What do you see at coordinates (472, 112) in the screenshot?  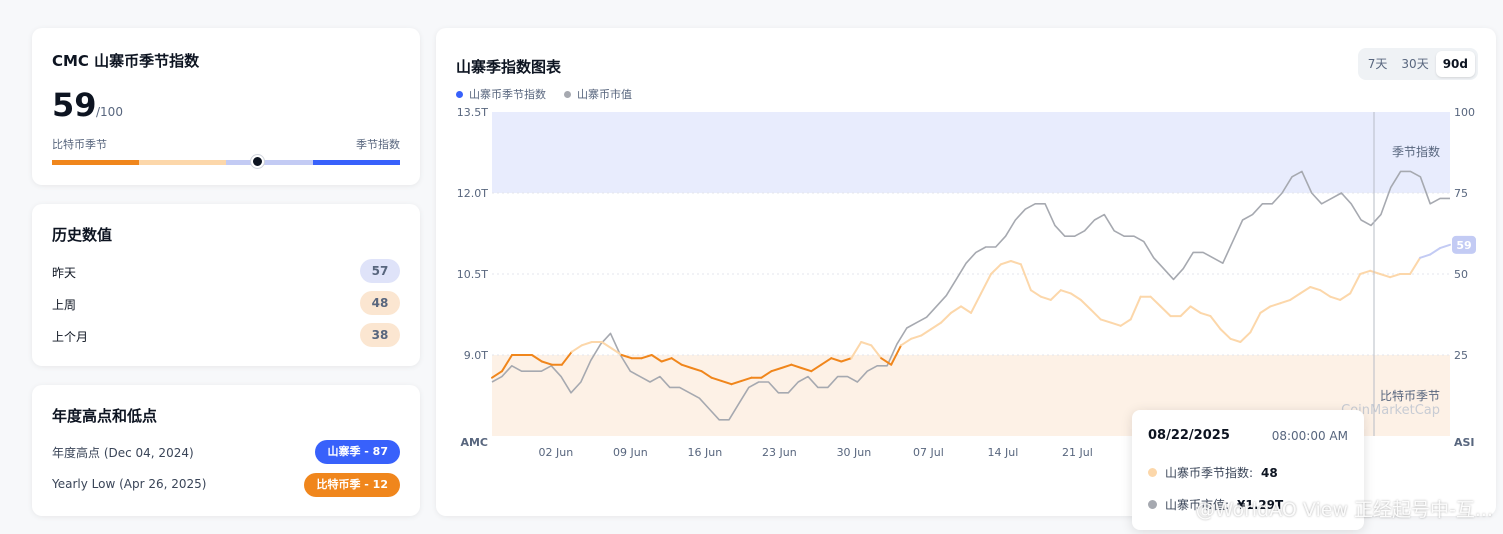 I see `left-axis-tick-label: 13.5T` at bounding box center [472, 112].